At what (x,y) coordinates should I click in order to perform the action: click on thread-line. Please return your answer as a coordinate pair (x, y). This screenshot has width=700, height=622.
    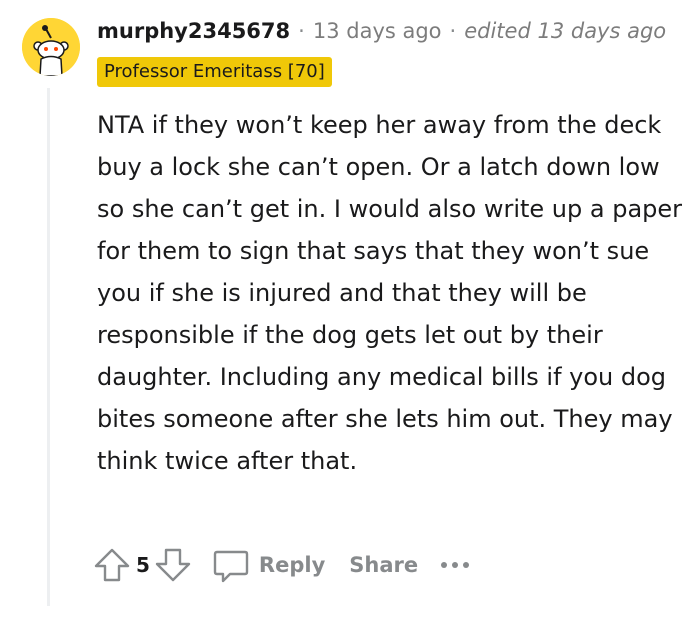
    Looking at the image, I should click on (48, 347).